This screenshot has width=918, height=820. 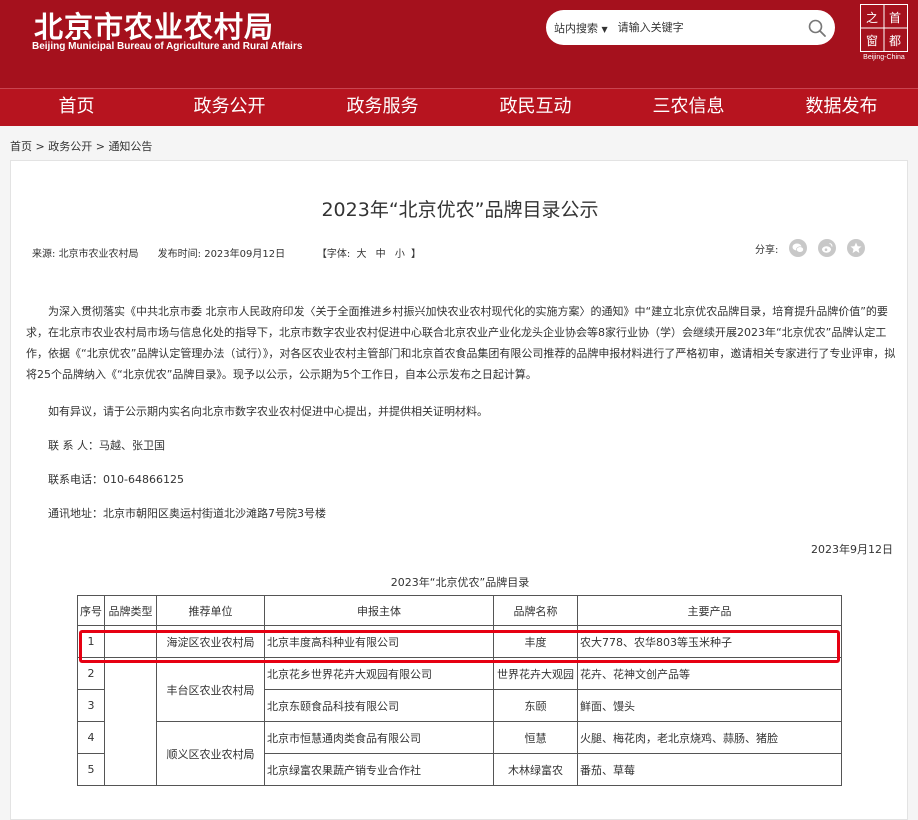 I want to click on contact-address: 通讯地址：北京市朝阳区奥运村街道北沙滩路7号院3号楼, so click(x=187, y=513).